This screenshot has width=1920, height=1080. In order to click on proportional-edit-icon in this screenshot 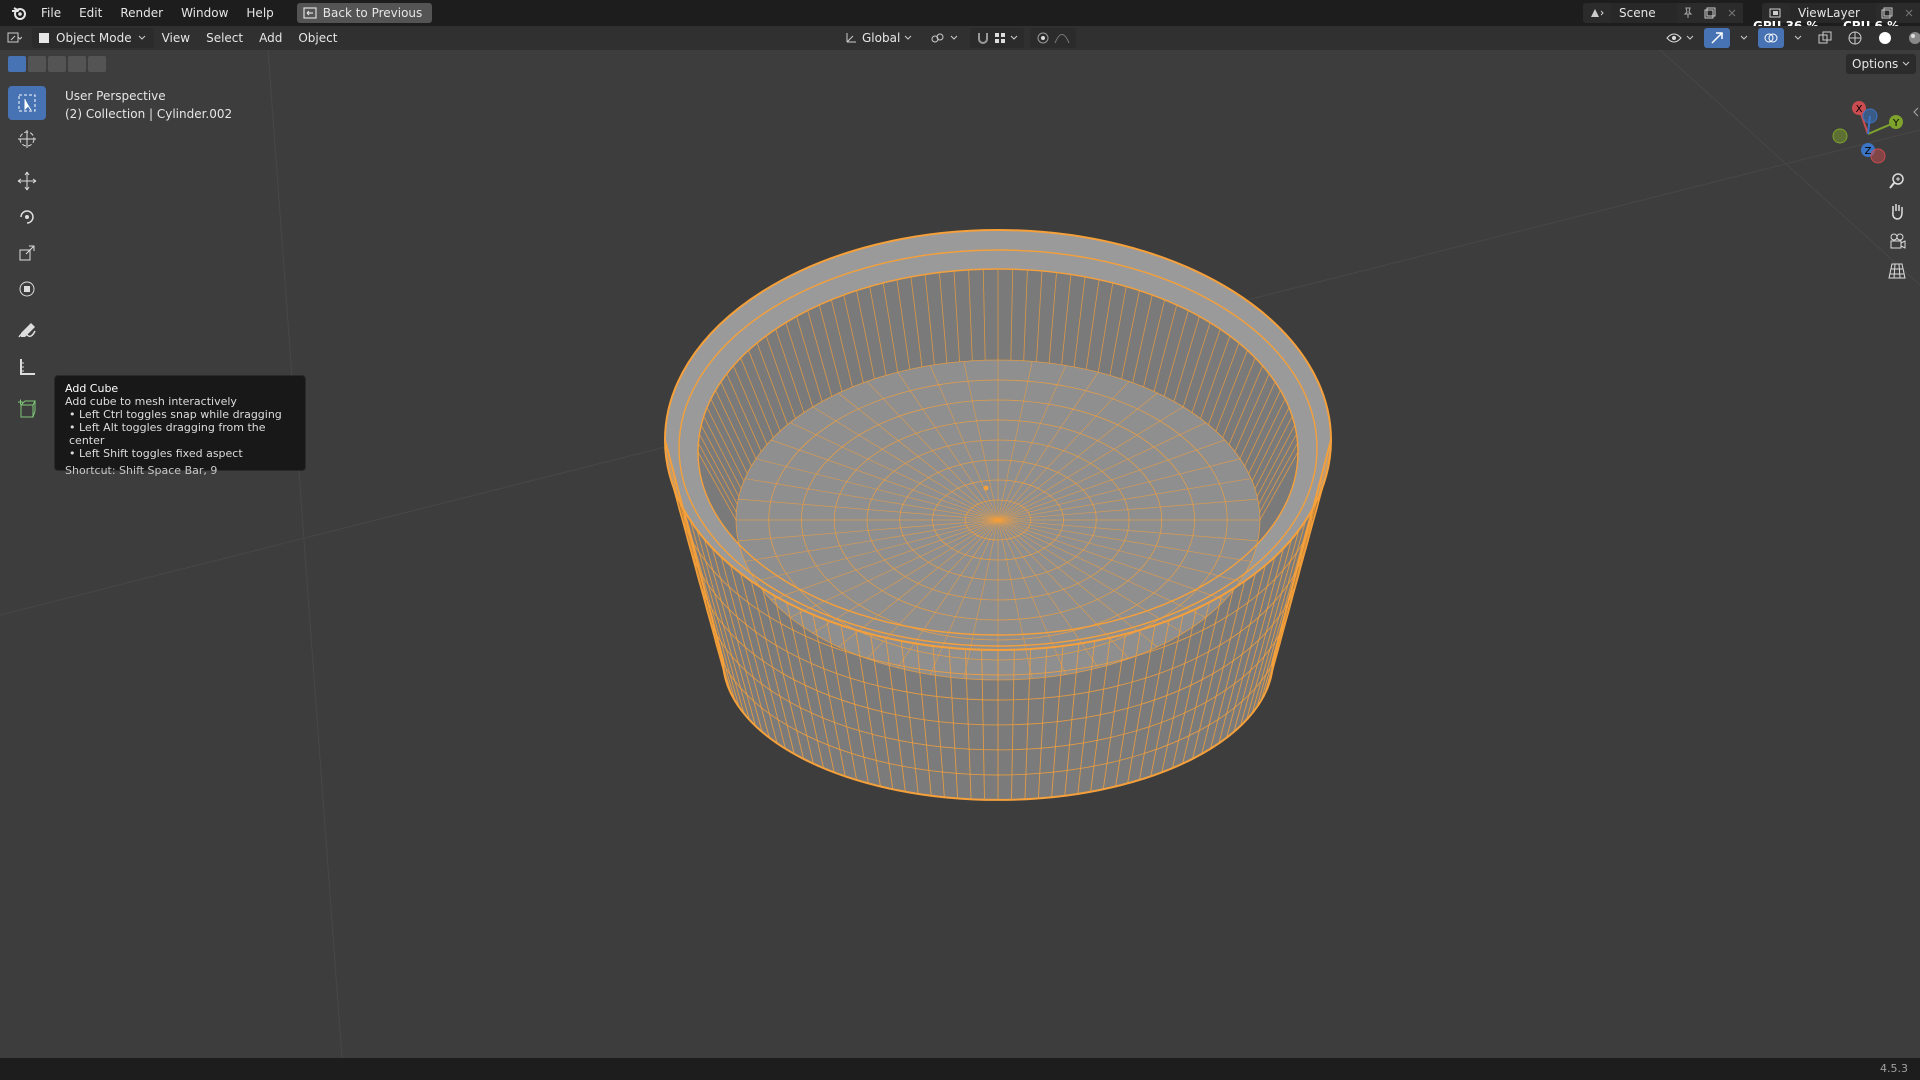, I will do `click(1043, 38)`.